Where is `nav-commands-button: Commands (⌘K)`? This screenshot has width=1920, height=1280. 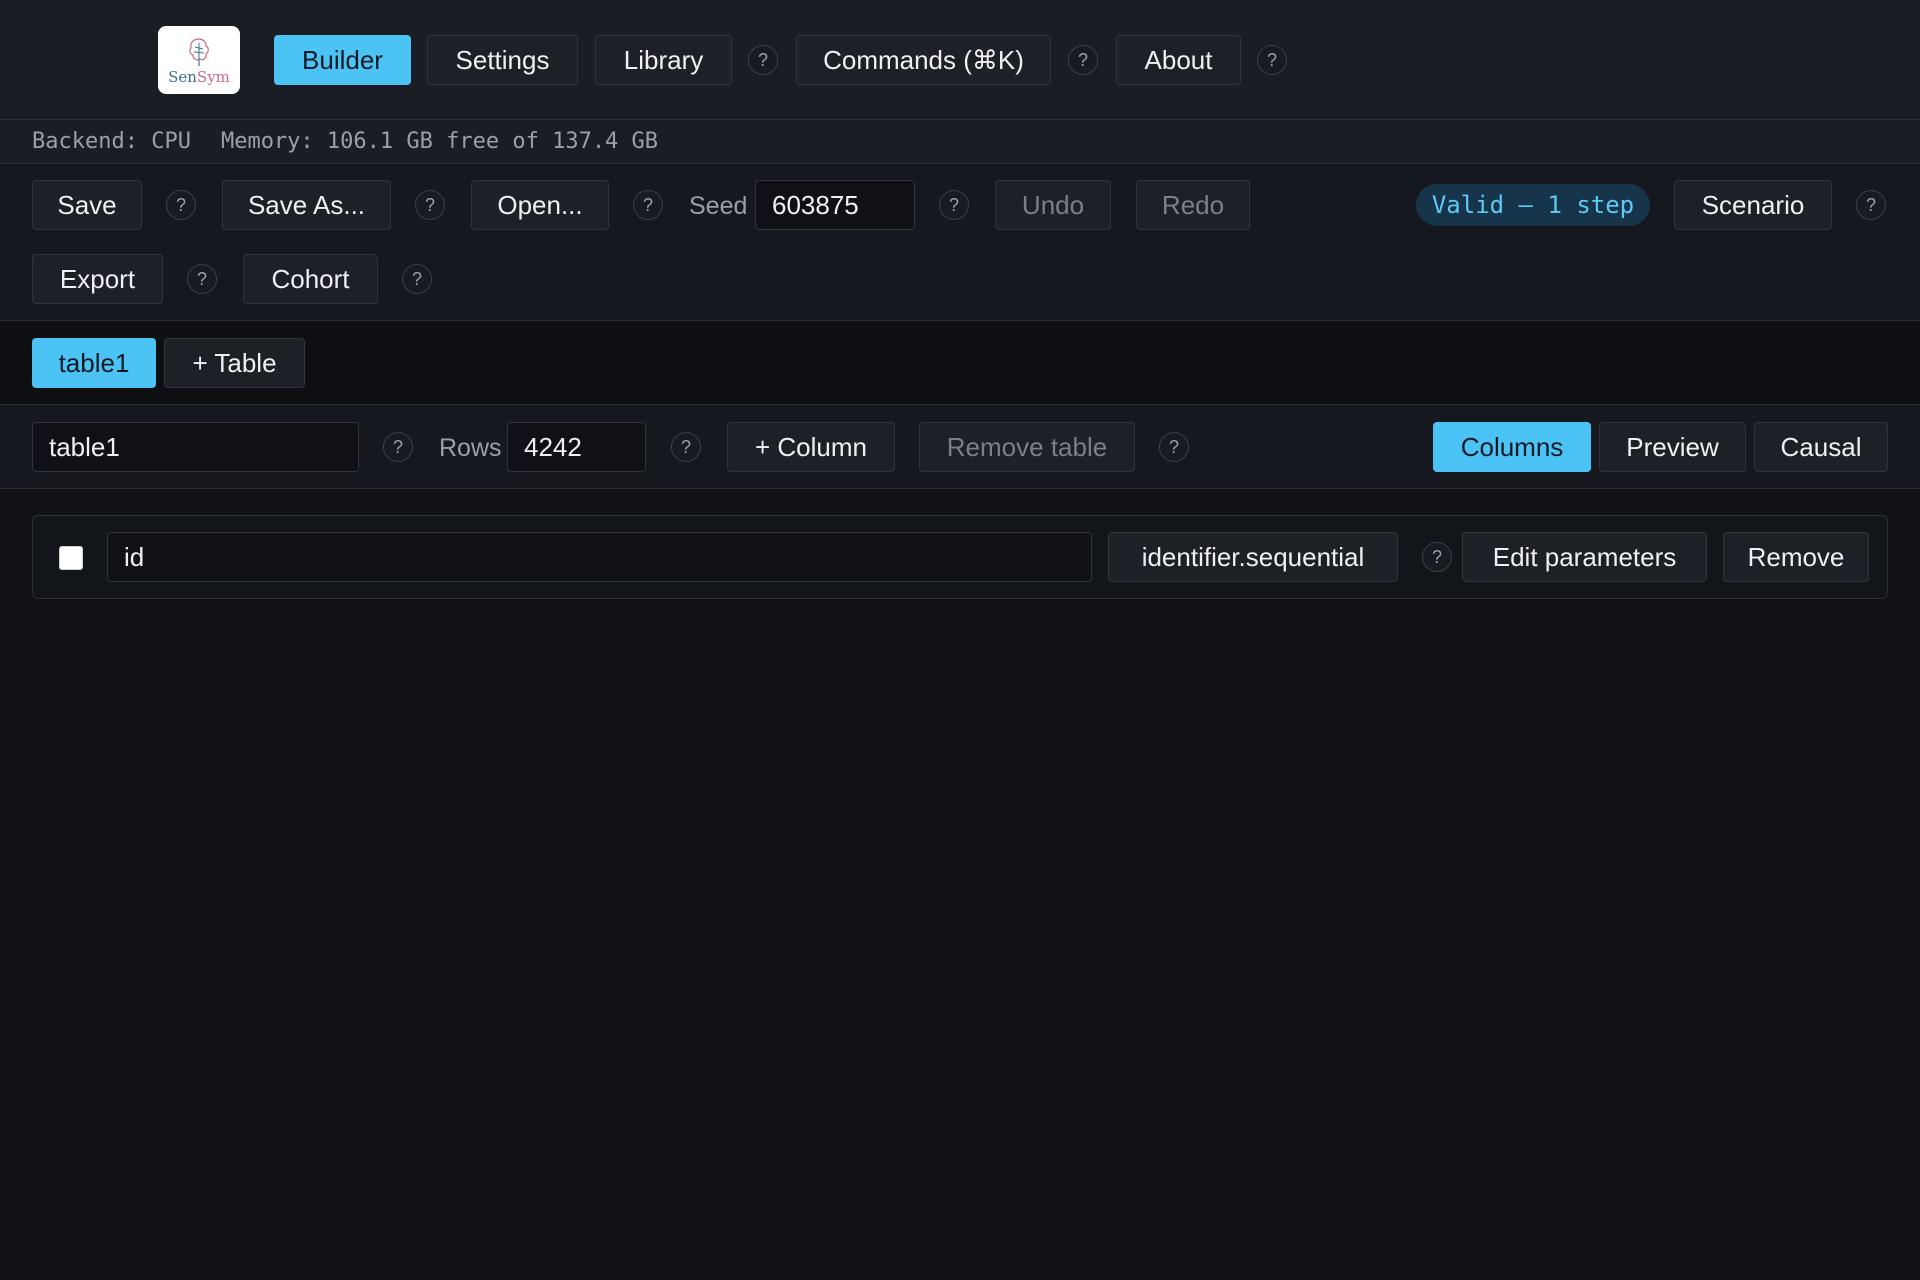
nav-commands-button: Commands (⌘K) is located at coordinates (923, 60).